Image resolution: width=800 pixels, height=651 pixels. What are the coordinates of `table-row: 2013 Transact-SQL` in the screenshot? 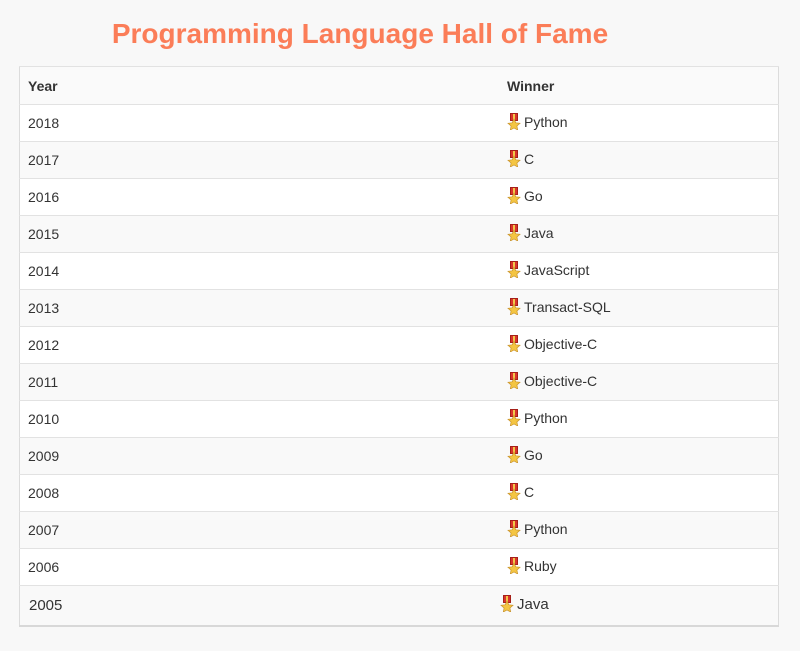 It's located at (399, 308).